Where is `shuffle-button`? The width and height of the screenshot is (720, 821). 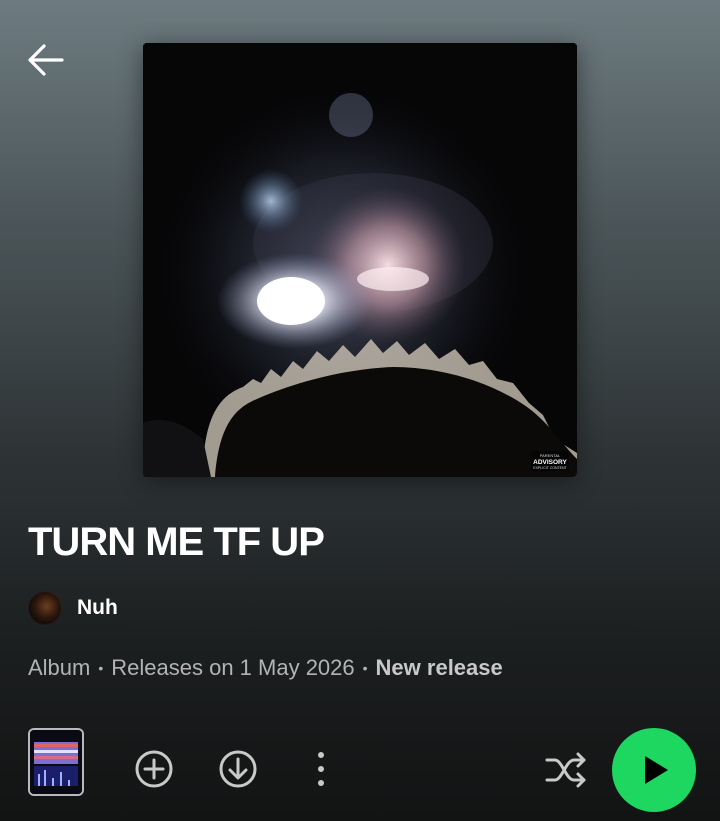 shuffle-button is located at coordinates (566, 770).